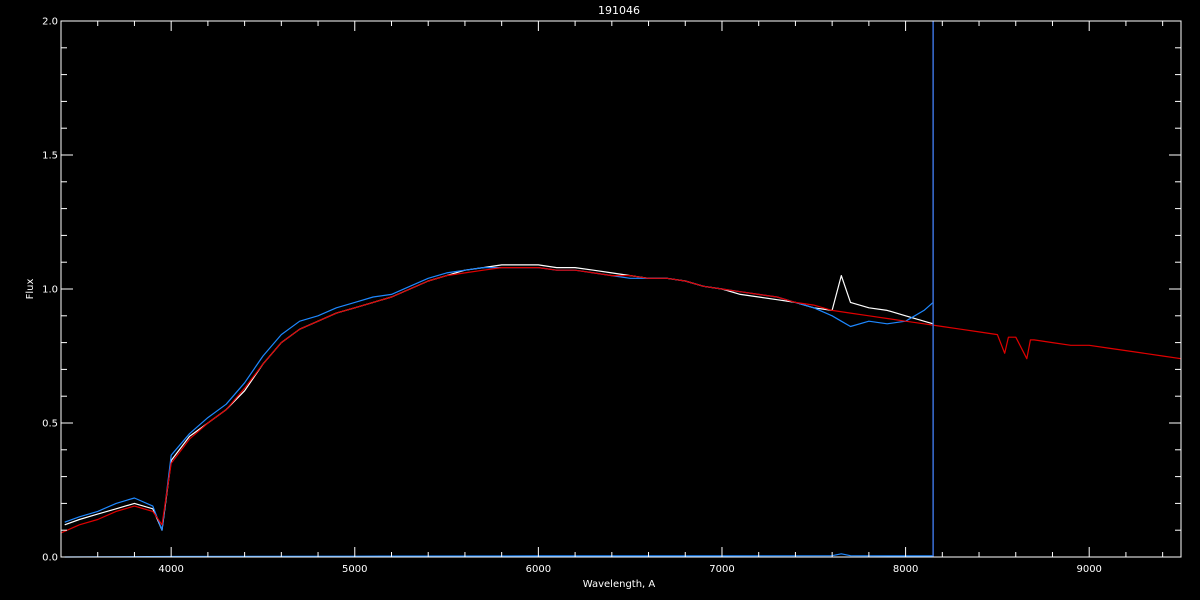 This screenshot has height=600, width=1200. What do you see at coordinates (905, 569) in the screenshot?
I see `x-tick-label: 8000` at bounding box center [905, 569].